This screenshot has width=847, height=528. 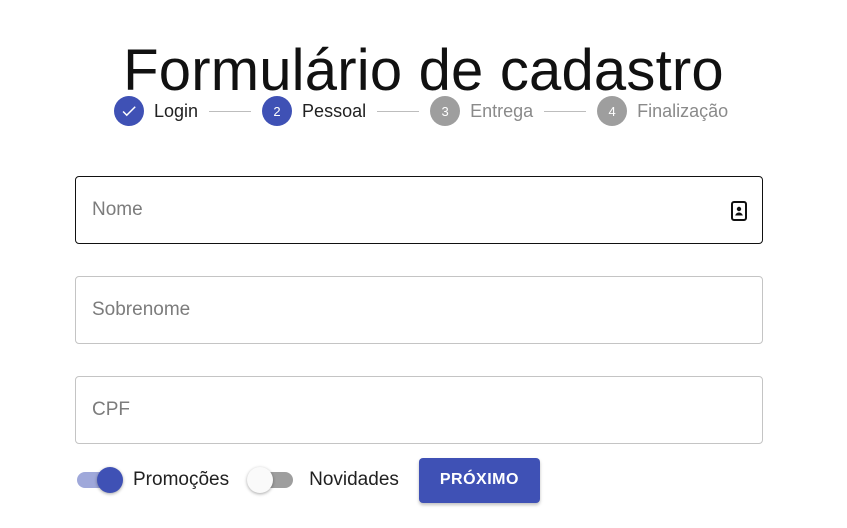 I want to click on cpf-field, so click(x=419, y=410).